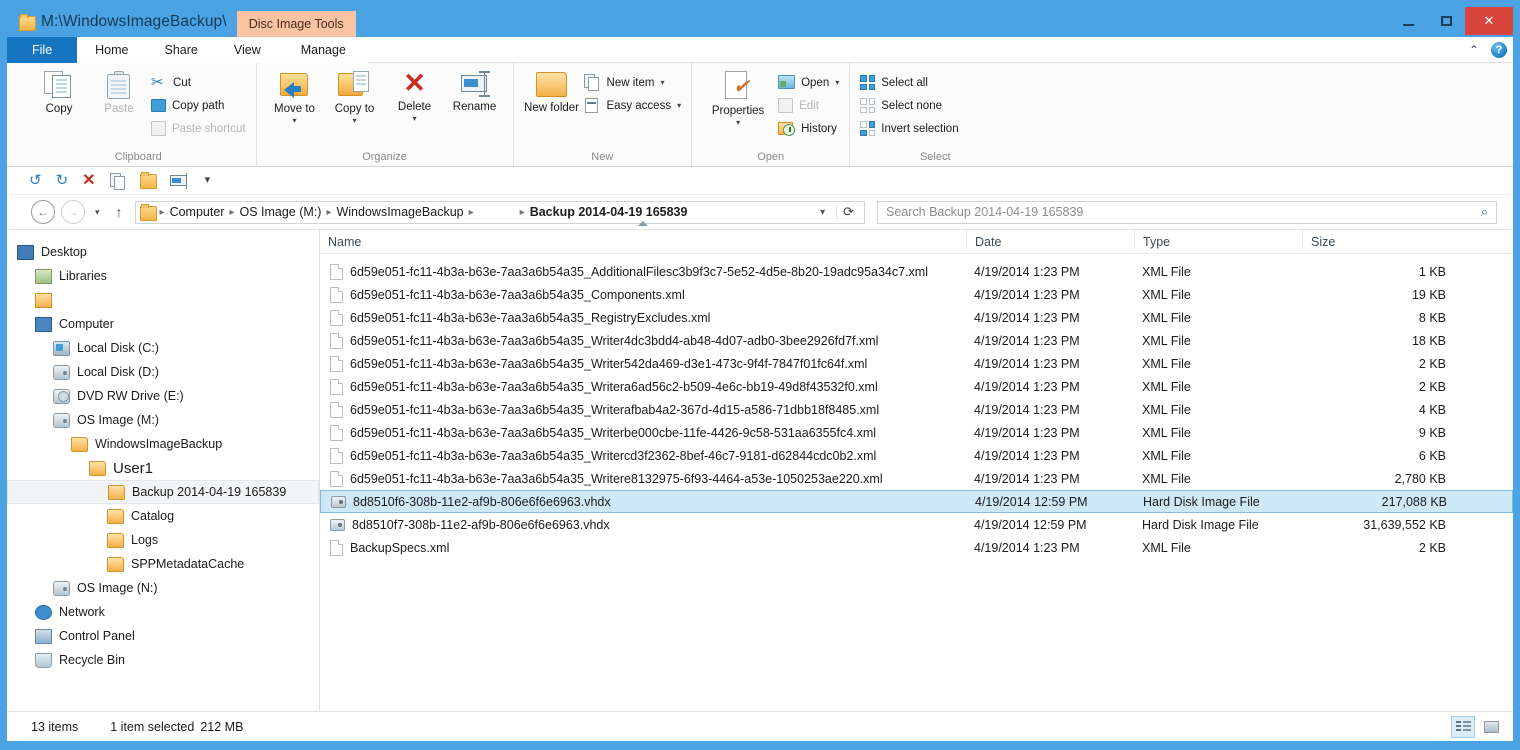 This screenshot has width=1520, height=750. Describe the element at coordinates (1489, 21) in the screenshot. I see `close-button: ✕` at that location.